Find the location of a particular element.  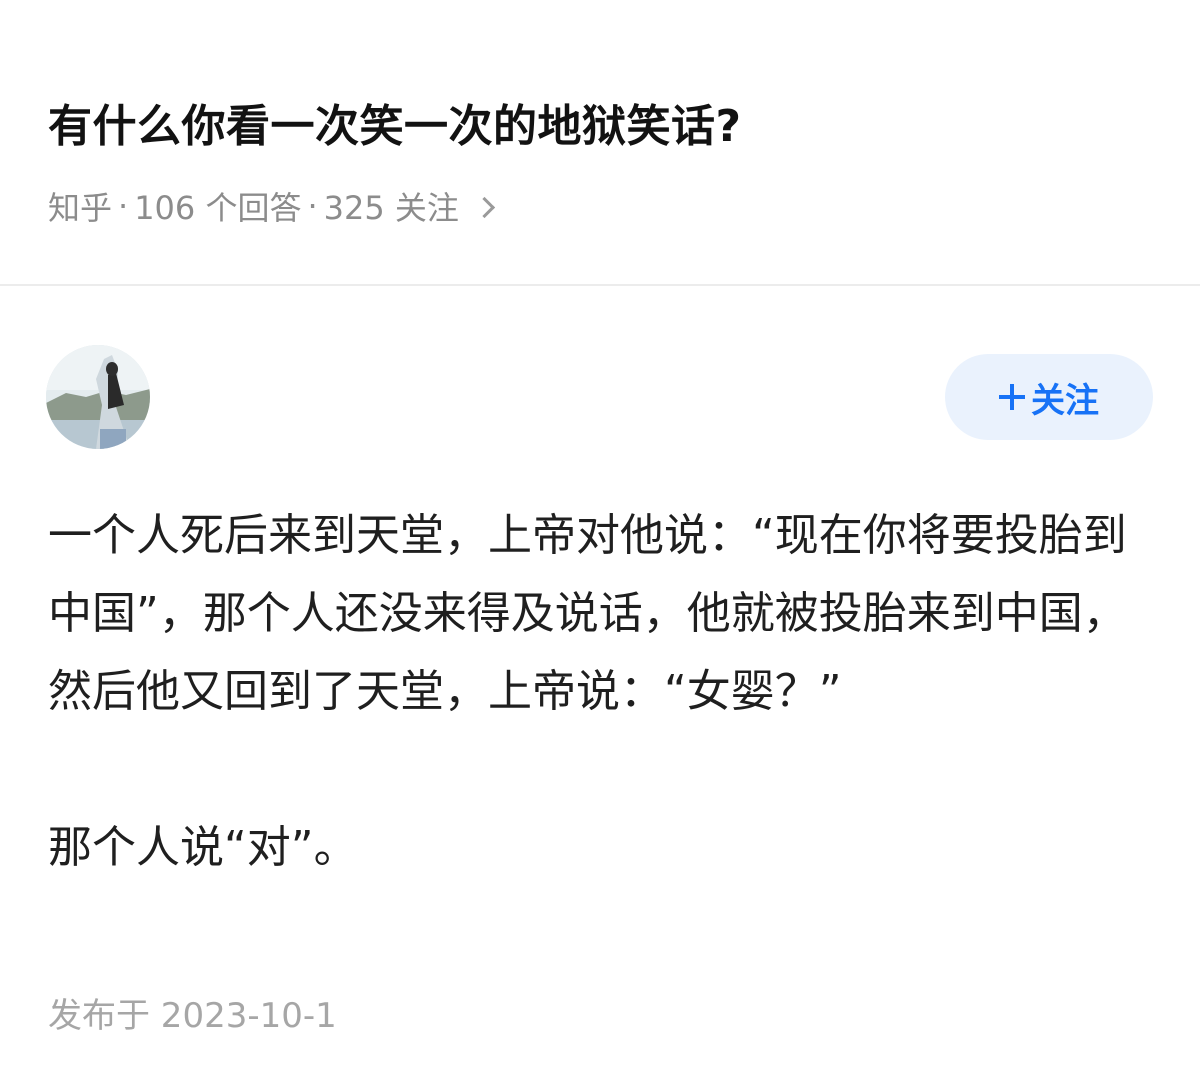

fade-overlay is located at coordinates (430, 1010).